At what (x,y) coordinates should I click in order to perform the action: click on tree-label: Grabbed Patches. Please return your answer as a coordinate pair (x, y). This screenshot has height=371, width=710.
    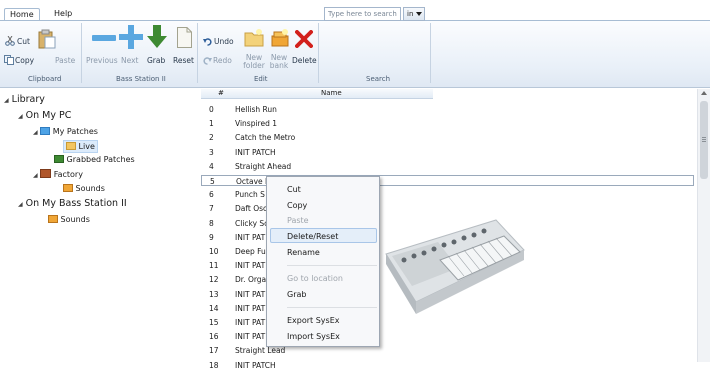
    Looking at the image, I should click on (100, 159).